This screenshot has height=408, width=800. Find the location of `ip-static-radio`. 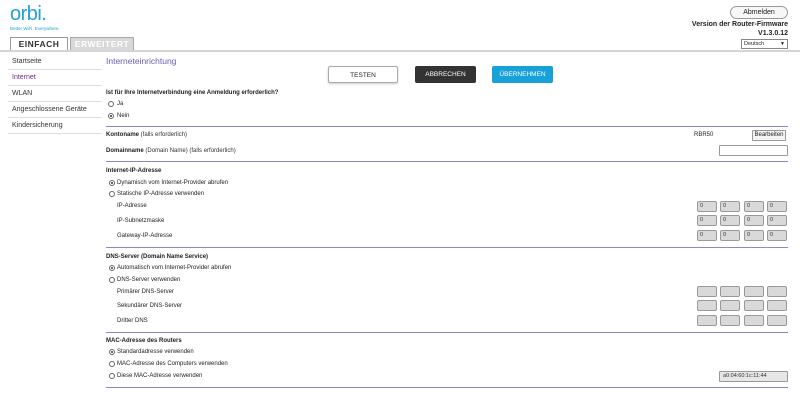

ip-static-radio is located at coordinates (112, 194).